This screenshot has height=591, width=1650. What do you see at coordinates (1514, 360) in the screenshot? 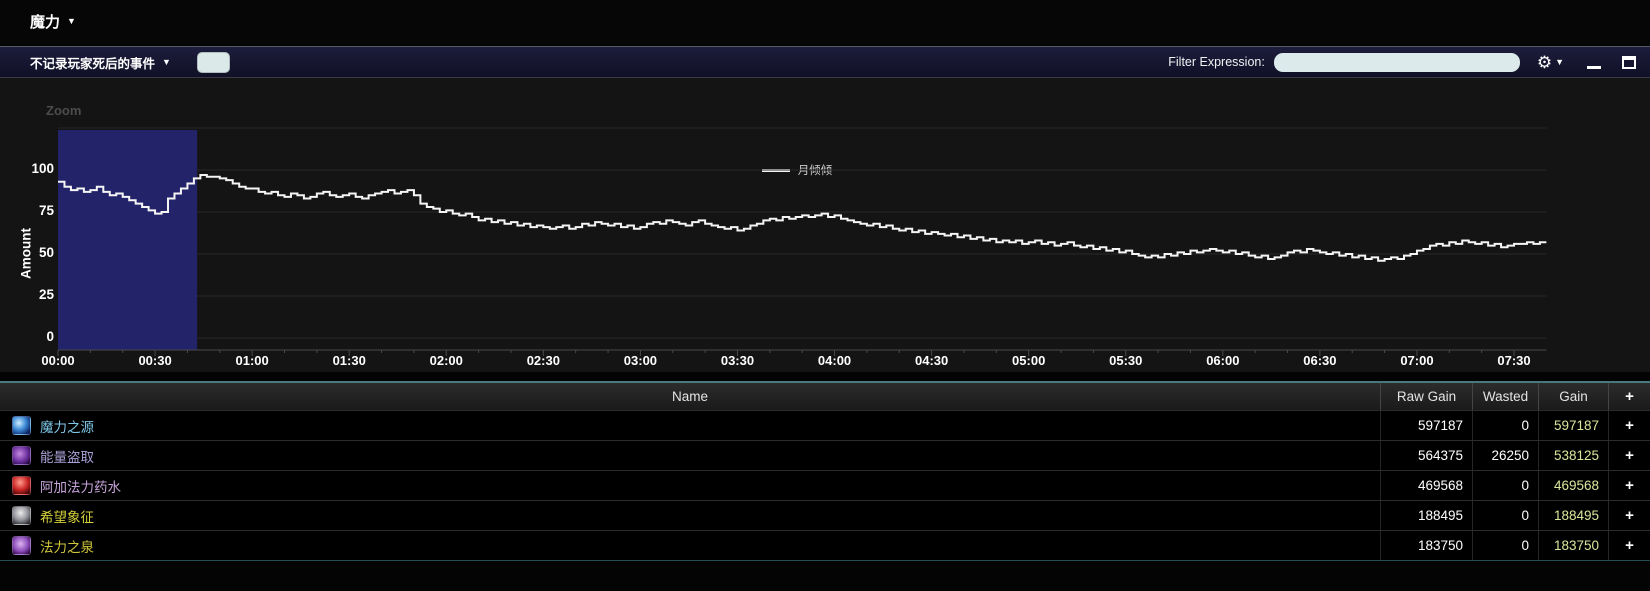
I see `x-tick-label: 07:30` at bounding box center [1514, 360].